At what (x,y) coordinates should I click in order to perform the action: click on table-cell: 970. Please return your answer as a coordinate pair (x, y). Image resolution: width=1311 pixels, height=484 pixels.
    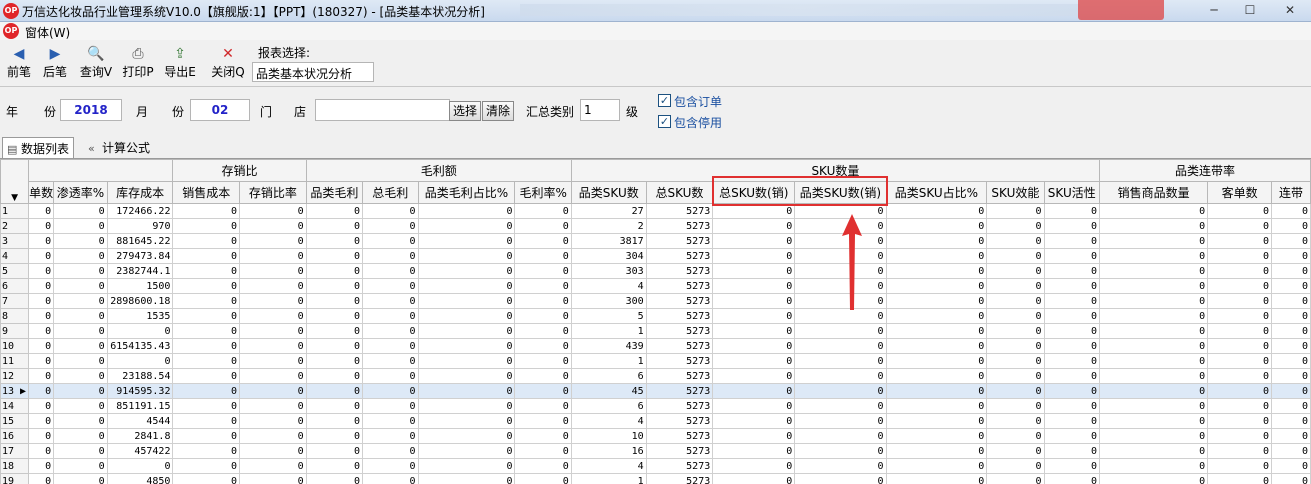
    Looking at the image, I should click on (140, 226).